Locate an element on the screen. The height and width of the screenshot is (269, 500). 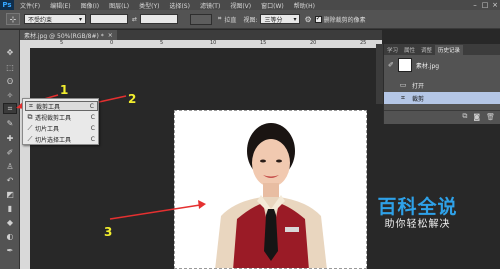
slice-icon: ⟋ is located at coordinates (30, 127).